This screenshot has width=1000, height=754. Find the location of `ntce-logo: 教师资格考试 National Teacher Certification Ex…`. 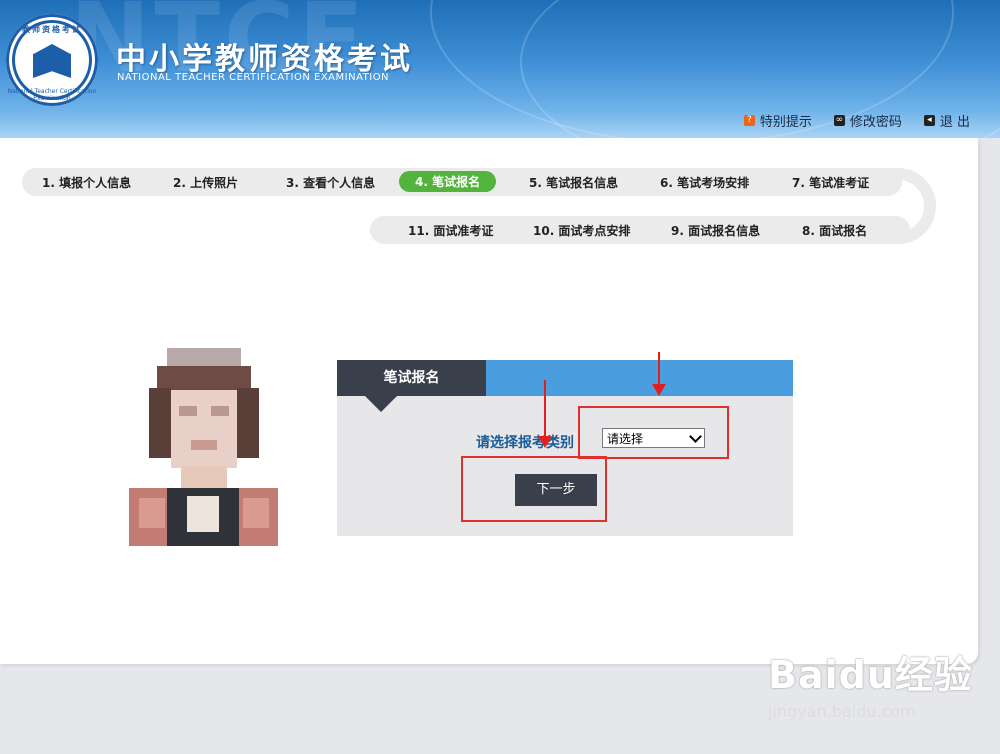

ntce-logo: 教师资格考试 National Teacher Certification Ex… is located at coordinates (52, 60).